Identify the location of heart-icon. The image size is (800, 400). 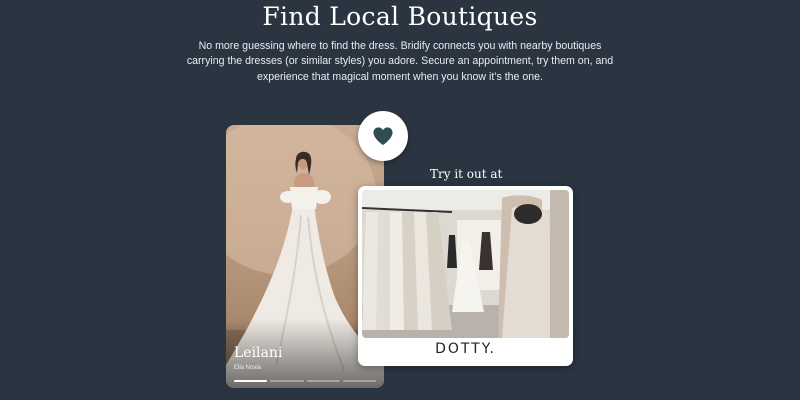
(383, 136).